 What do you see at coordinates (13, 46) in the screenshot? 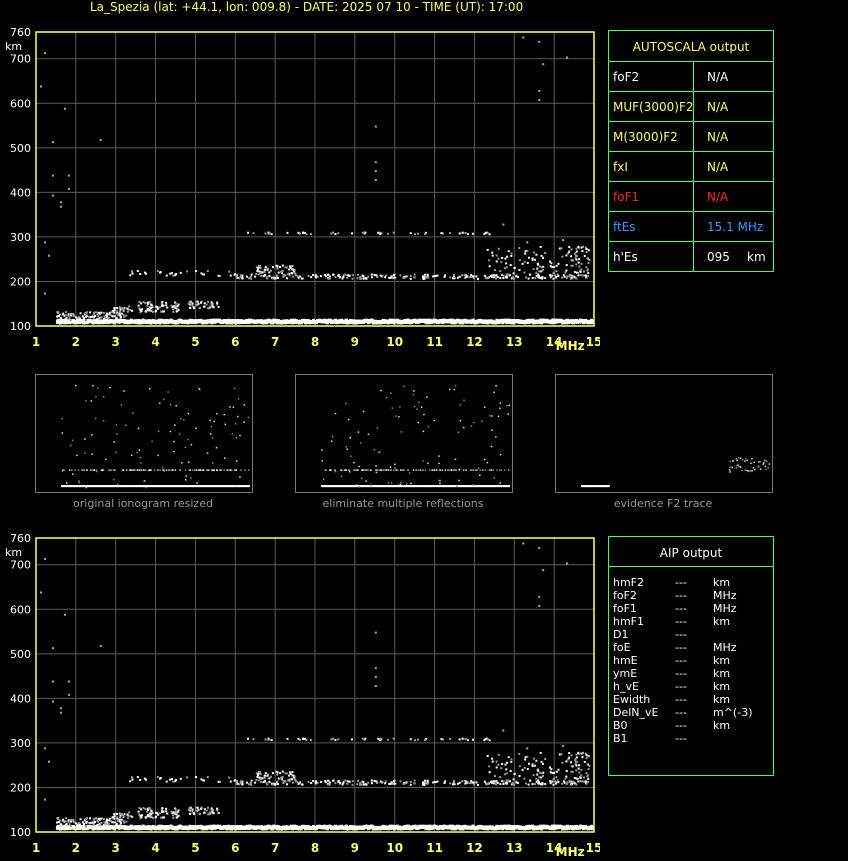
I see `y-axis-label: km` at bounding box center [13, 46].